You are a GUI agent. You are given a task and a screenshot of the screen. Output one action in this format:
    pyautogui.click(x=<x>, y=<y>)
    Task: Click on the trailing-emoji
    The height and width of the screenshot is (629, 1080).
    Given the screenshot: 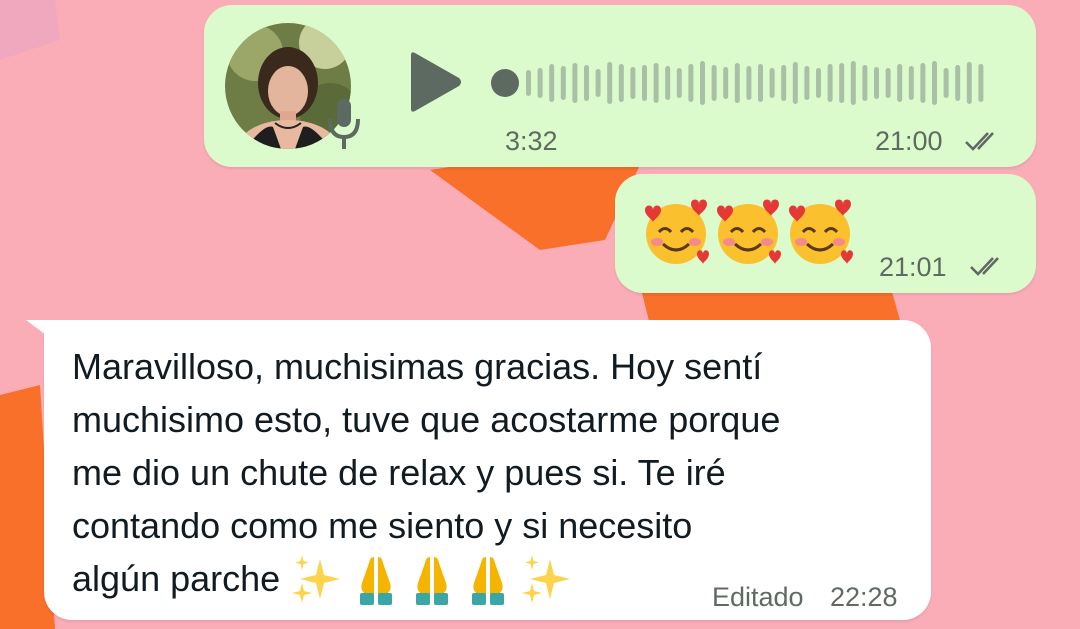 What is the action you would take?
    pyautogui.click(x=432, y=581)
    